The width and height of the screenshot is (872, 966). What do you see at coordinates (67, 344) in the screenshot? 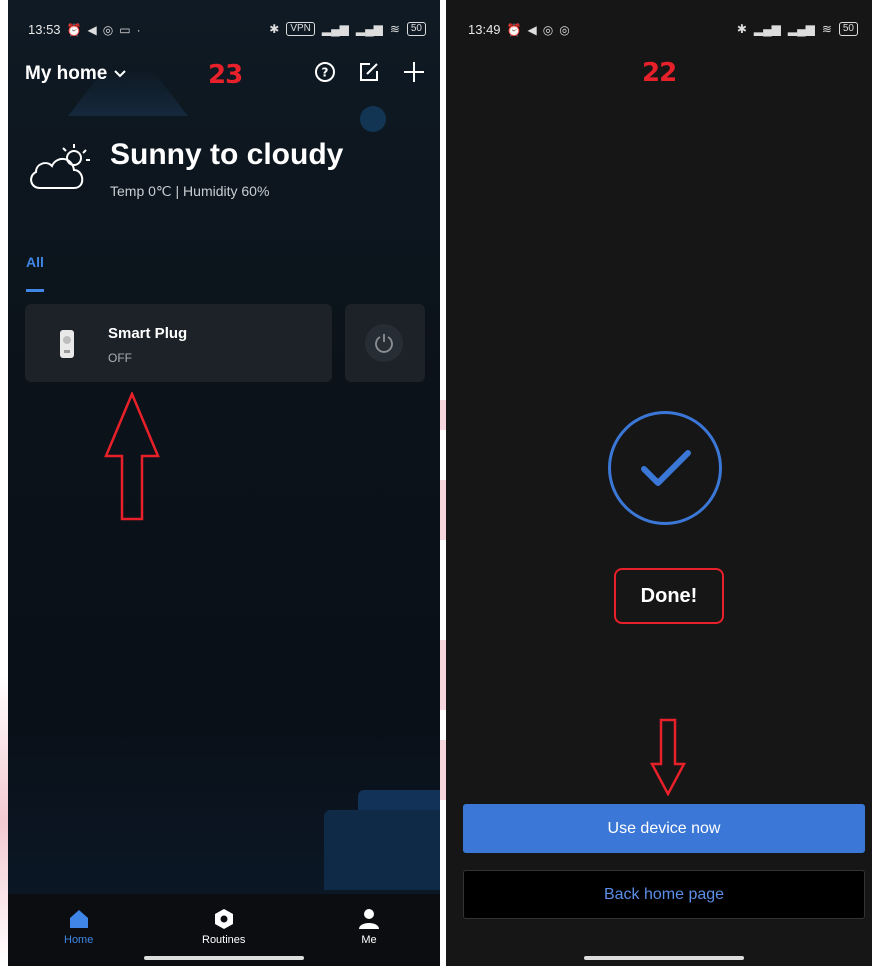
I see `smart-plug-icon` at bounding box center [67, 344].